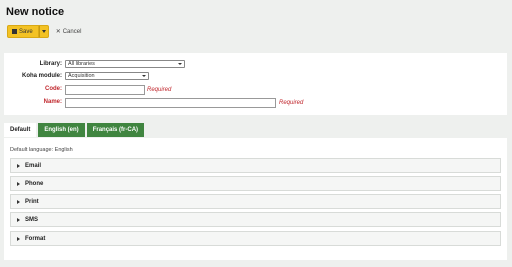 The height and width of the screenshot is (267, 512). Describe the element at coordinates (35, 238) in the screenshot. I see `section-format-label: Format` at that location.